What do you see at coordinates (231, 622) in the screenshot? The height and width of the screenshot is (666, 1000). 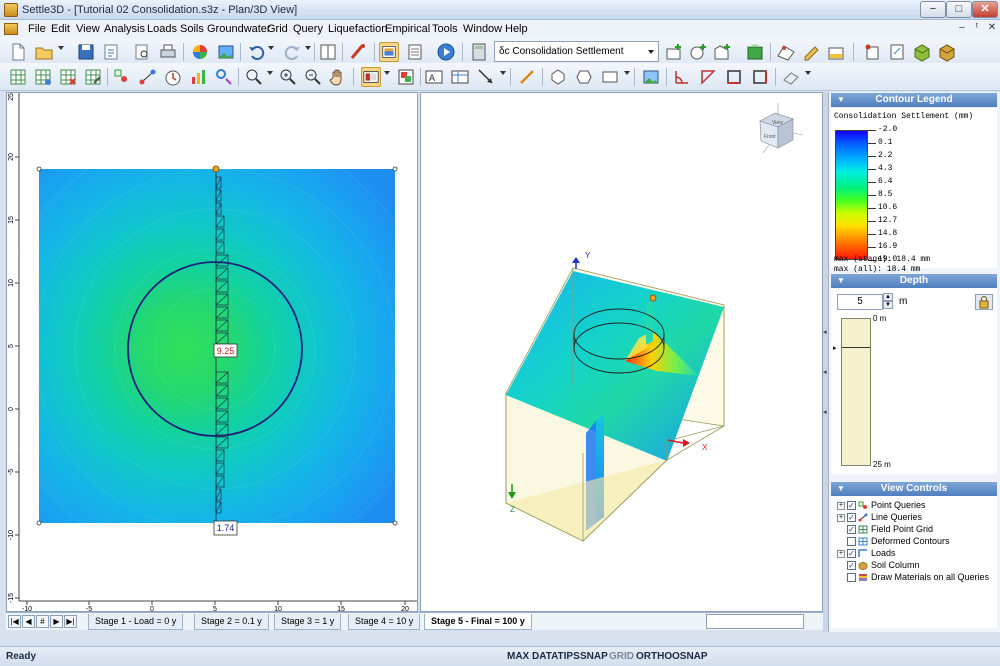 I see `tab-stage-2: Stage 2 = 0.1 y` at bounding box center [231, 622].